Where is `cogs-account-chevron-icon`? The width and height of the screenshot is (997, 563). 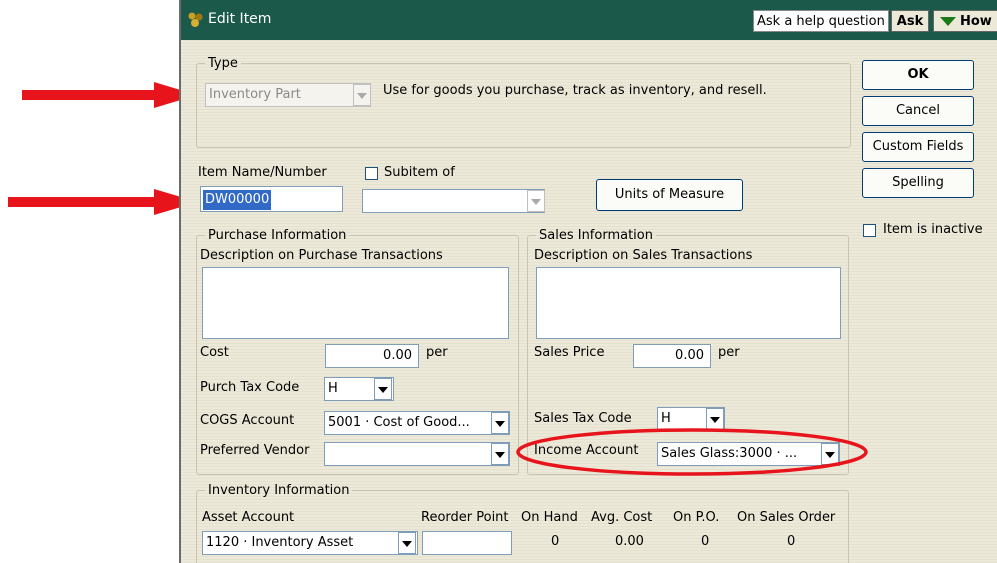
cogs-account-chevron-icon is located at coordinates (500, 423).